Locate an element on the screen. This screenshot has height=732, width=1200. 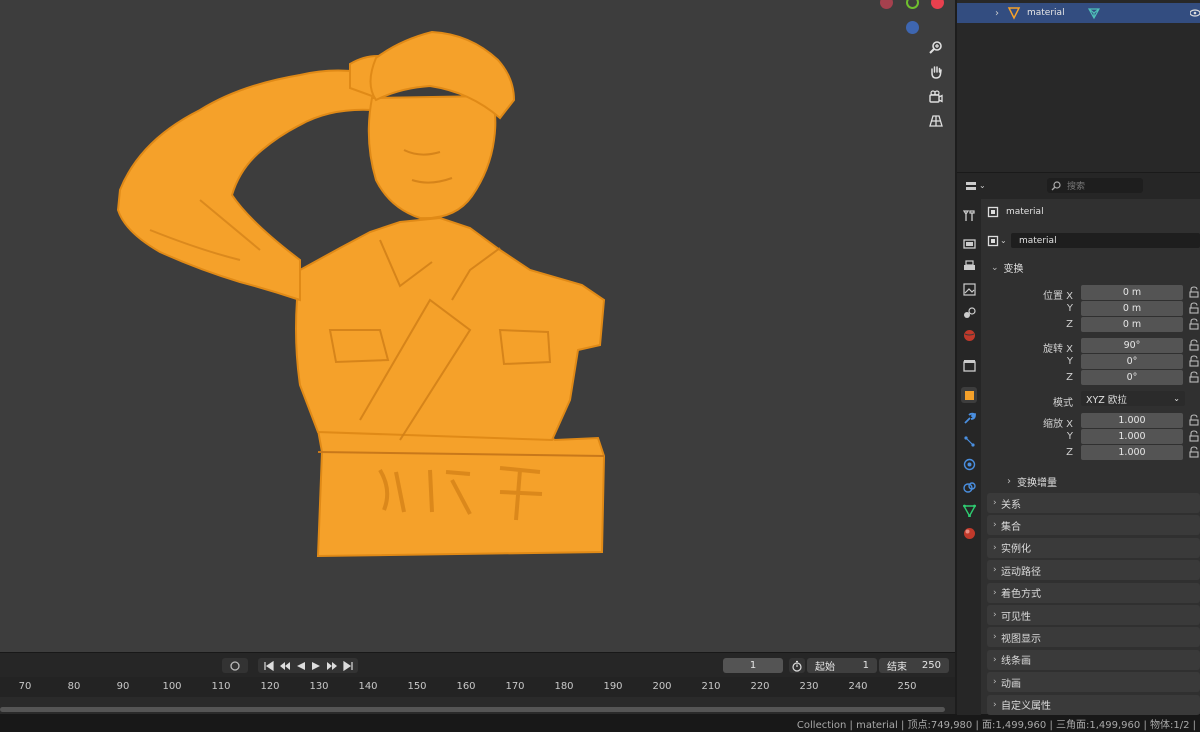
panel-header: › 自定义属性 is located at coordinates (1093, 704).